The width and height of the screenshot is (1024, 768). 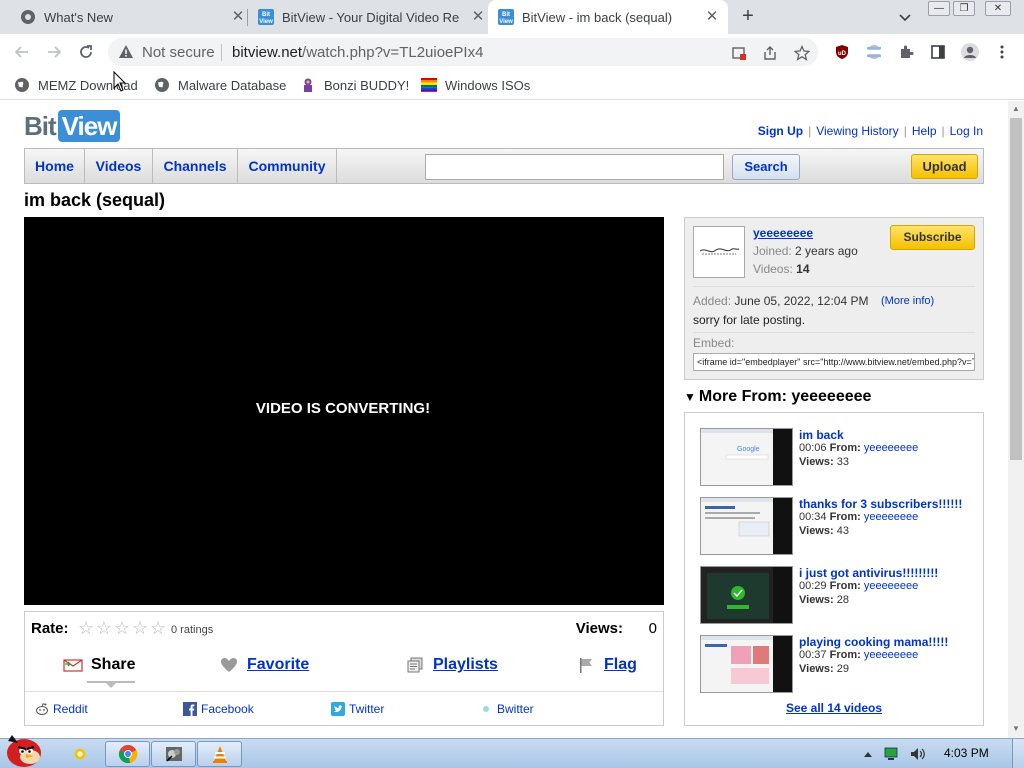 What do you see at coordinates (1016, 109) in the screenshot?
I see `scroll-up-arrow-icon: ▲` at bounding box center [1016, 109].